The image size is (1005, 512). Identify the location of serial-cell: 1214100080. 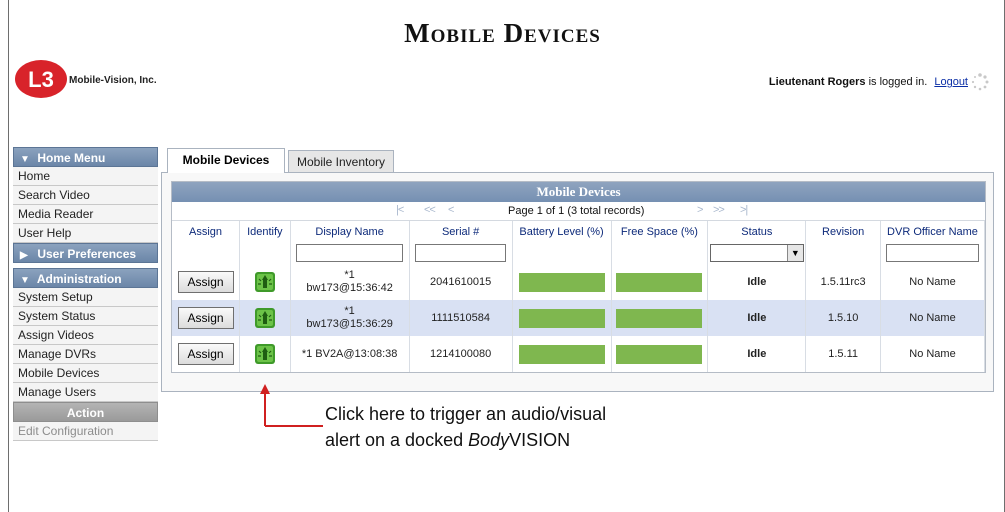
(461, 354).